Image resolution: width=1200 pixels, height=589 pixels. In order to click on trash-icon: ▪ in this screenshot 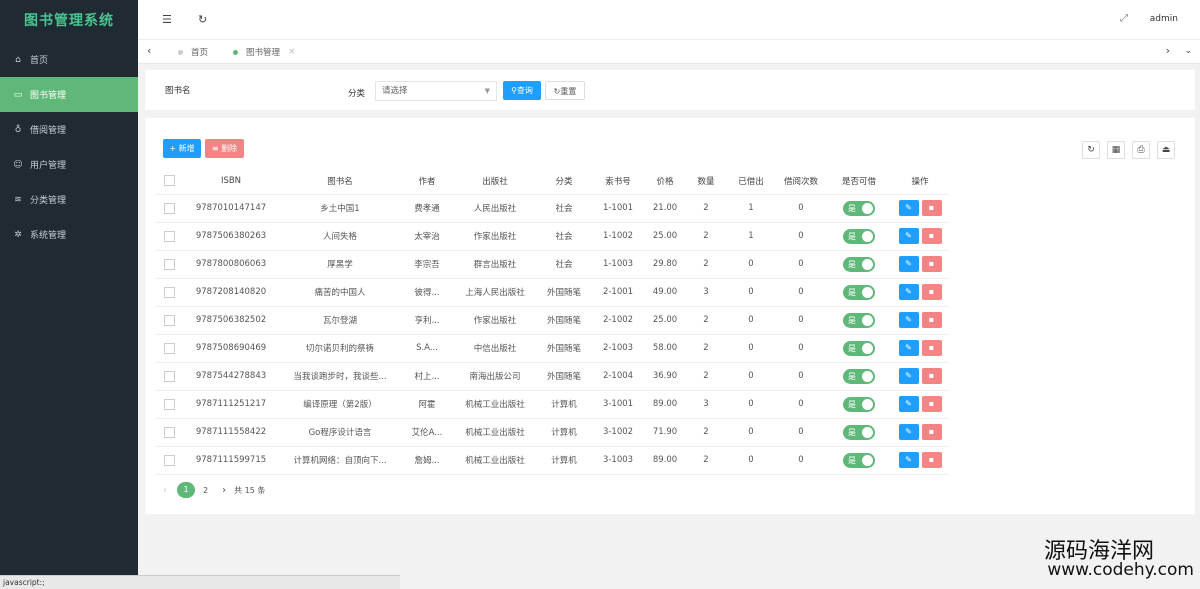, I will do `click(931, 347)`.